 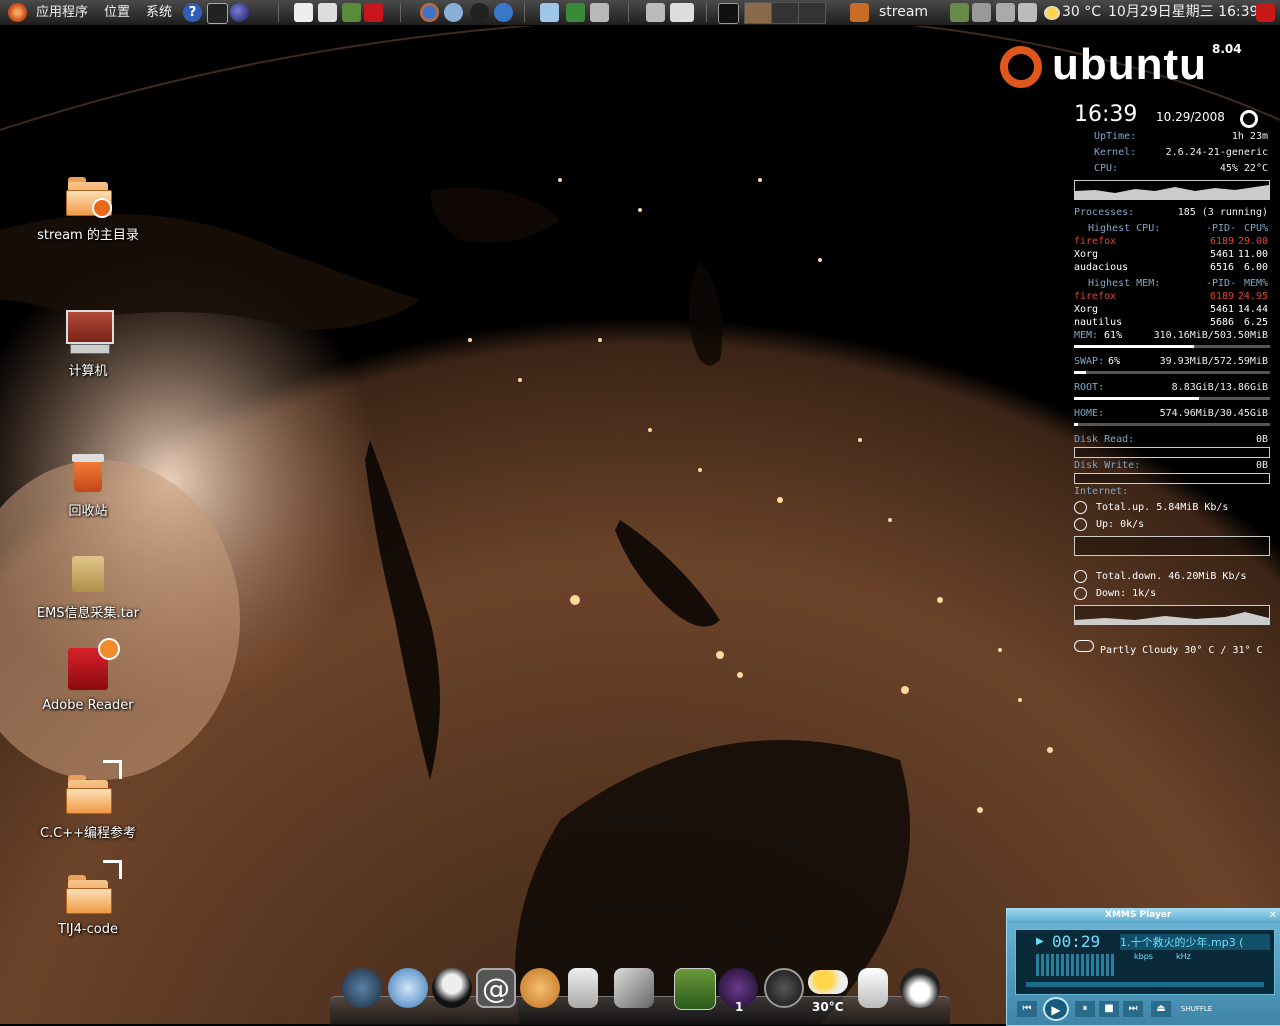 What do you see at coordinates (1121, 70) in the screenshot?
I see `ubuntu-logo: ubuntu 8.04` at bounding box center [1121, 70].